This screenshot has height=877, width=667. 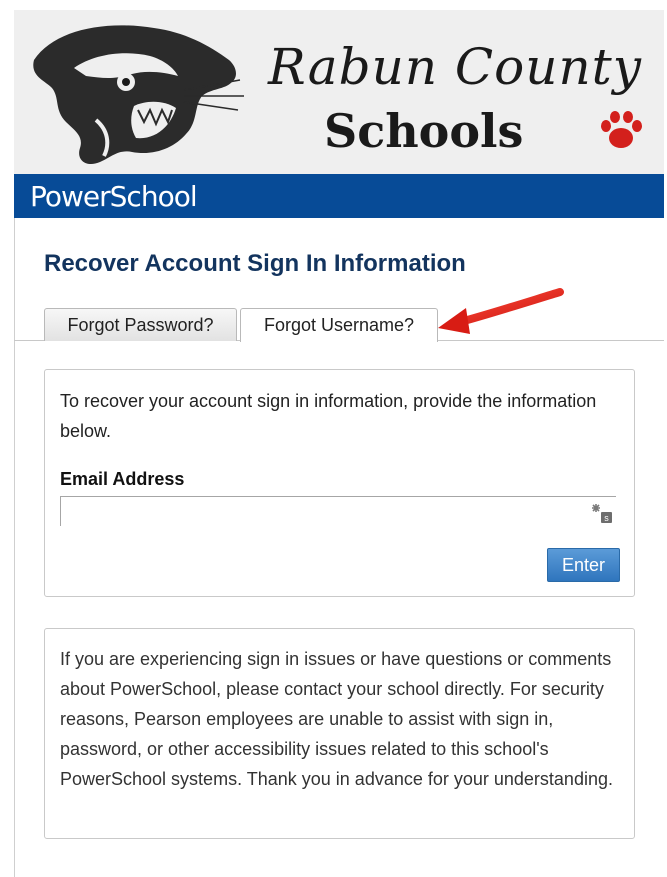 What do you see at coordinates (455, 67) in the screenshot?
I see `brand-name-script: Rabun County` at bounding box center [455, 67].